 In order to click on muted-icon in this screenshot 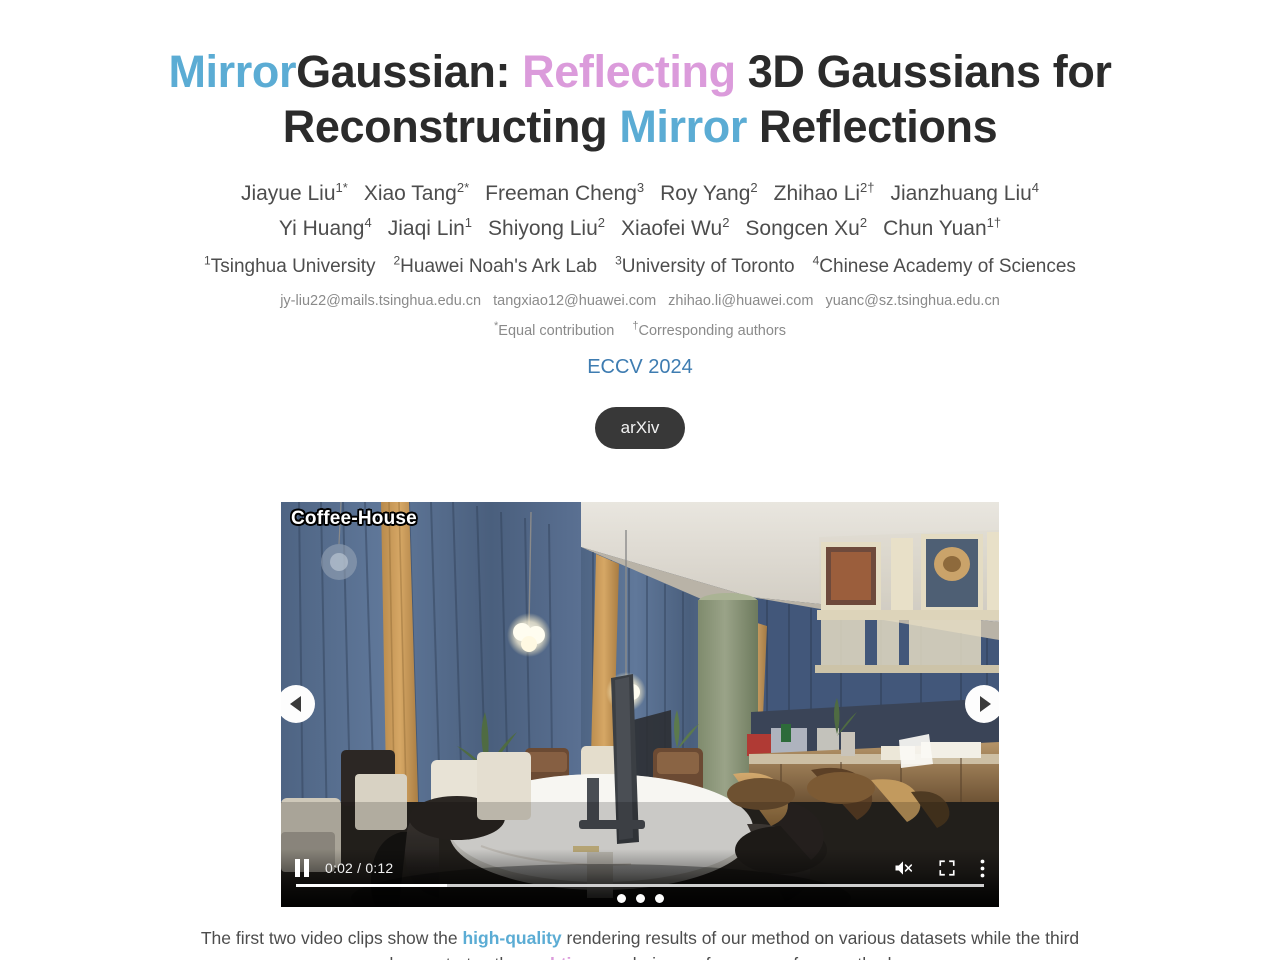, I will do `click(904, 868)`.